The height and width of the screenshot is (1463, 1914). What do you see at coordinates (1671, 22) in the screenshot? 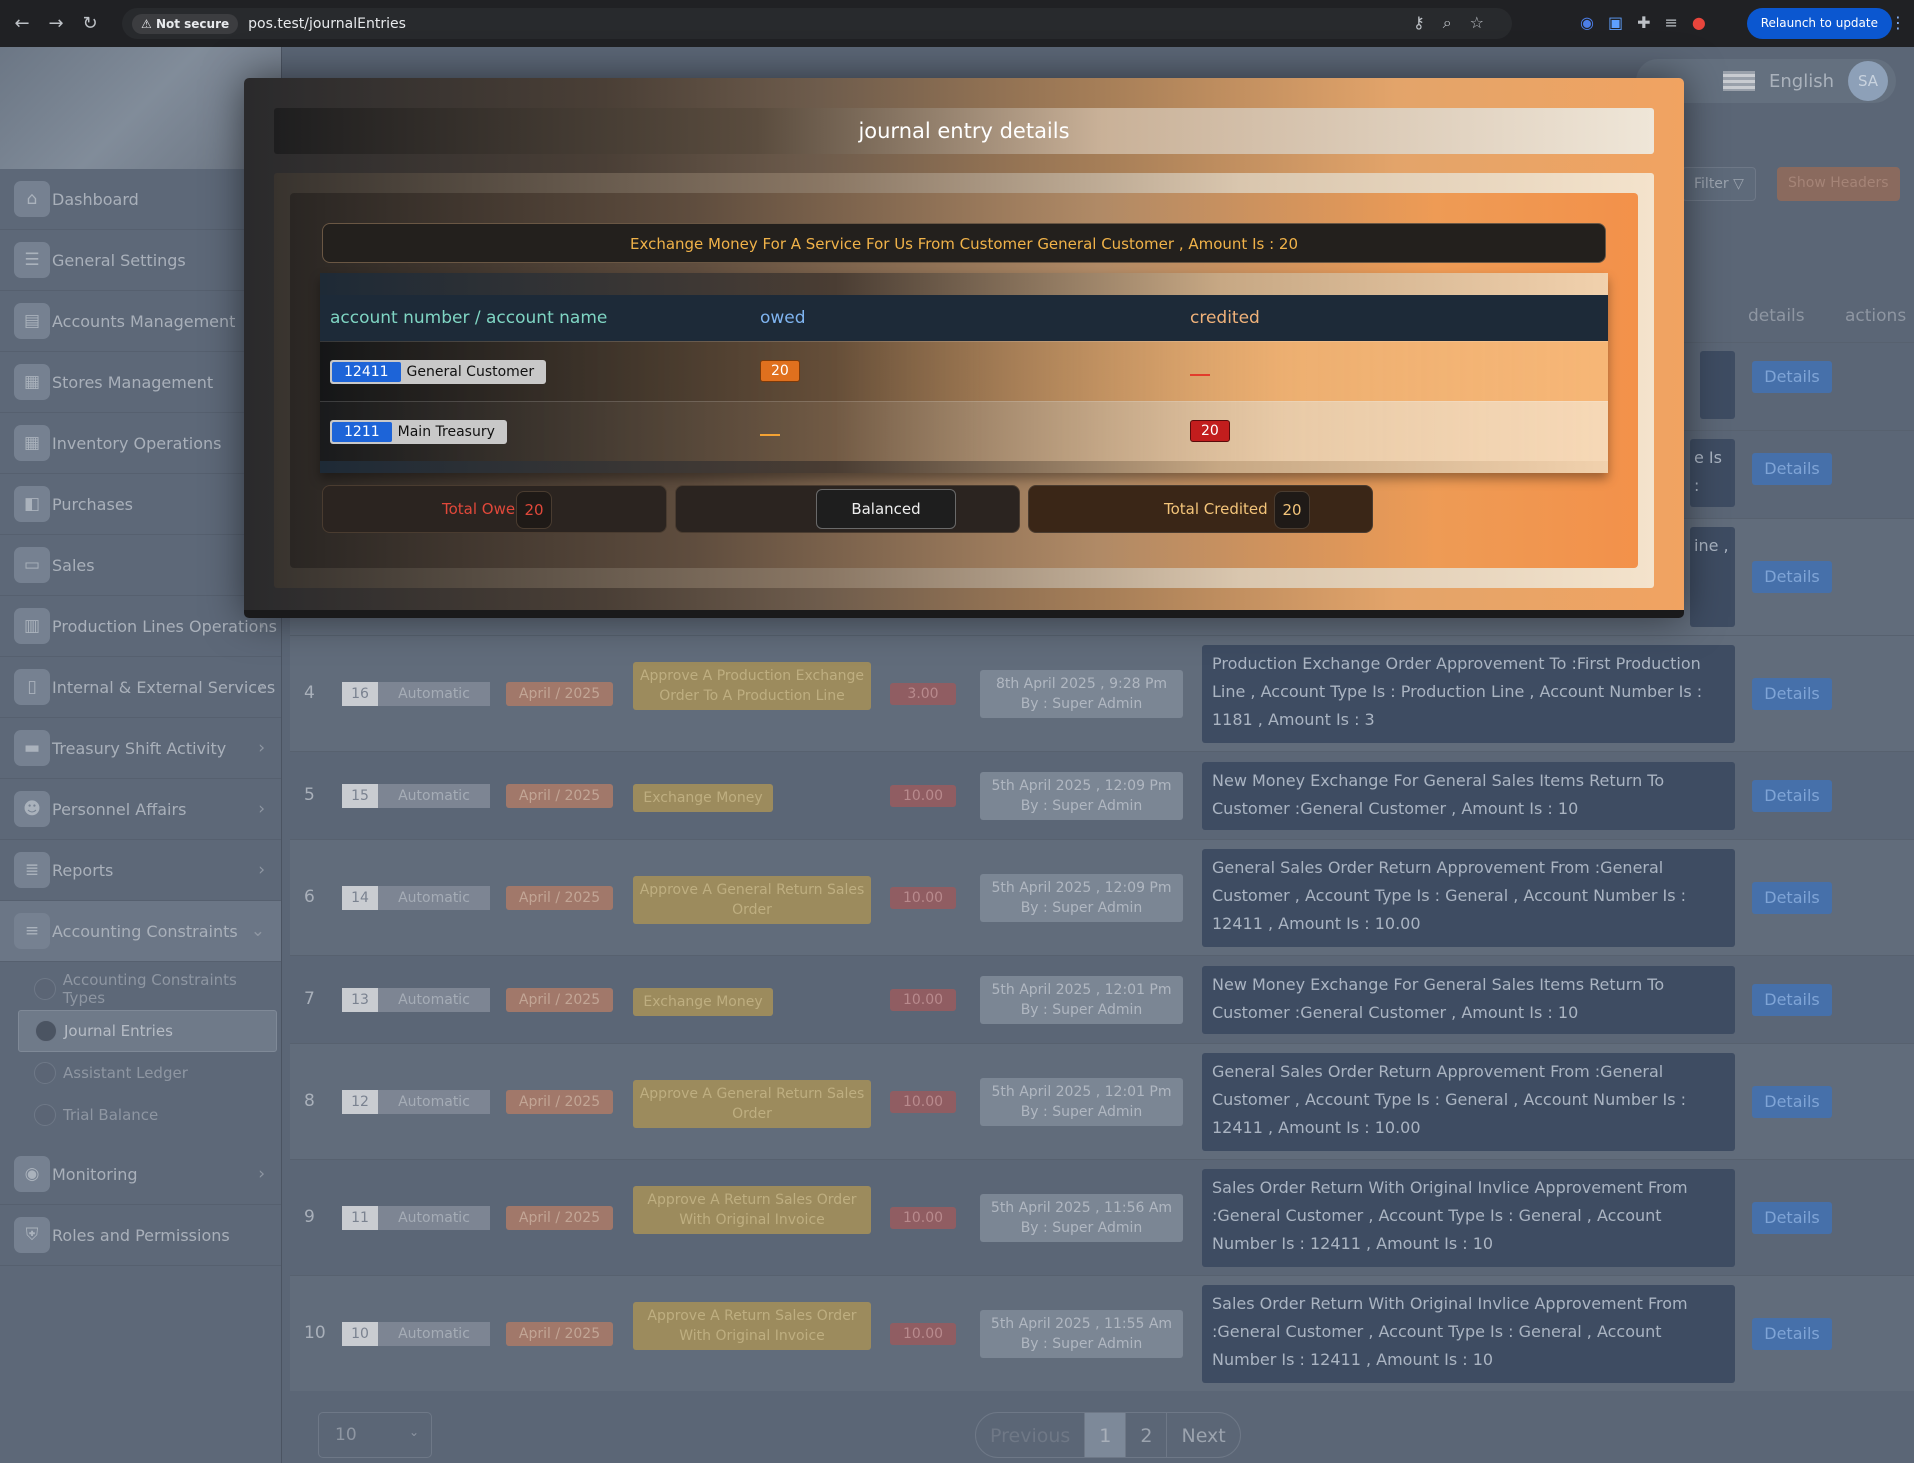
I see `media-icon: ≡` at bounding box center [1671, 22].